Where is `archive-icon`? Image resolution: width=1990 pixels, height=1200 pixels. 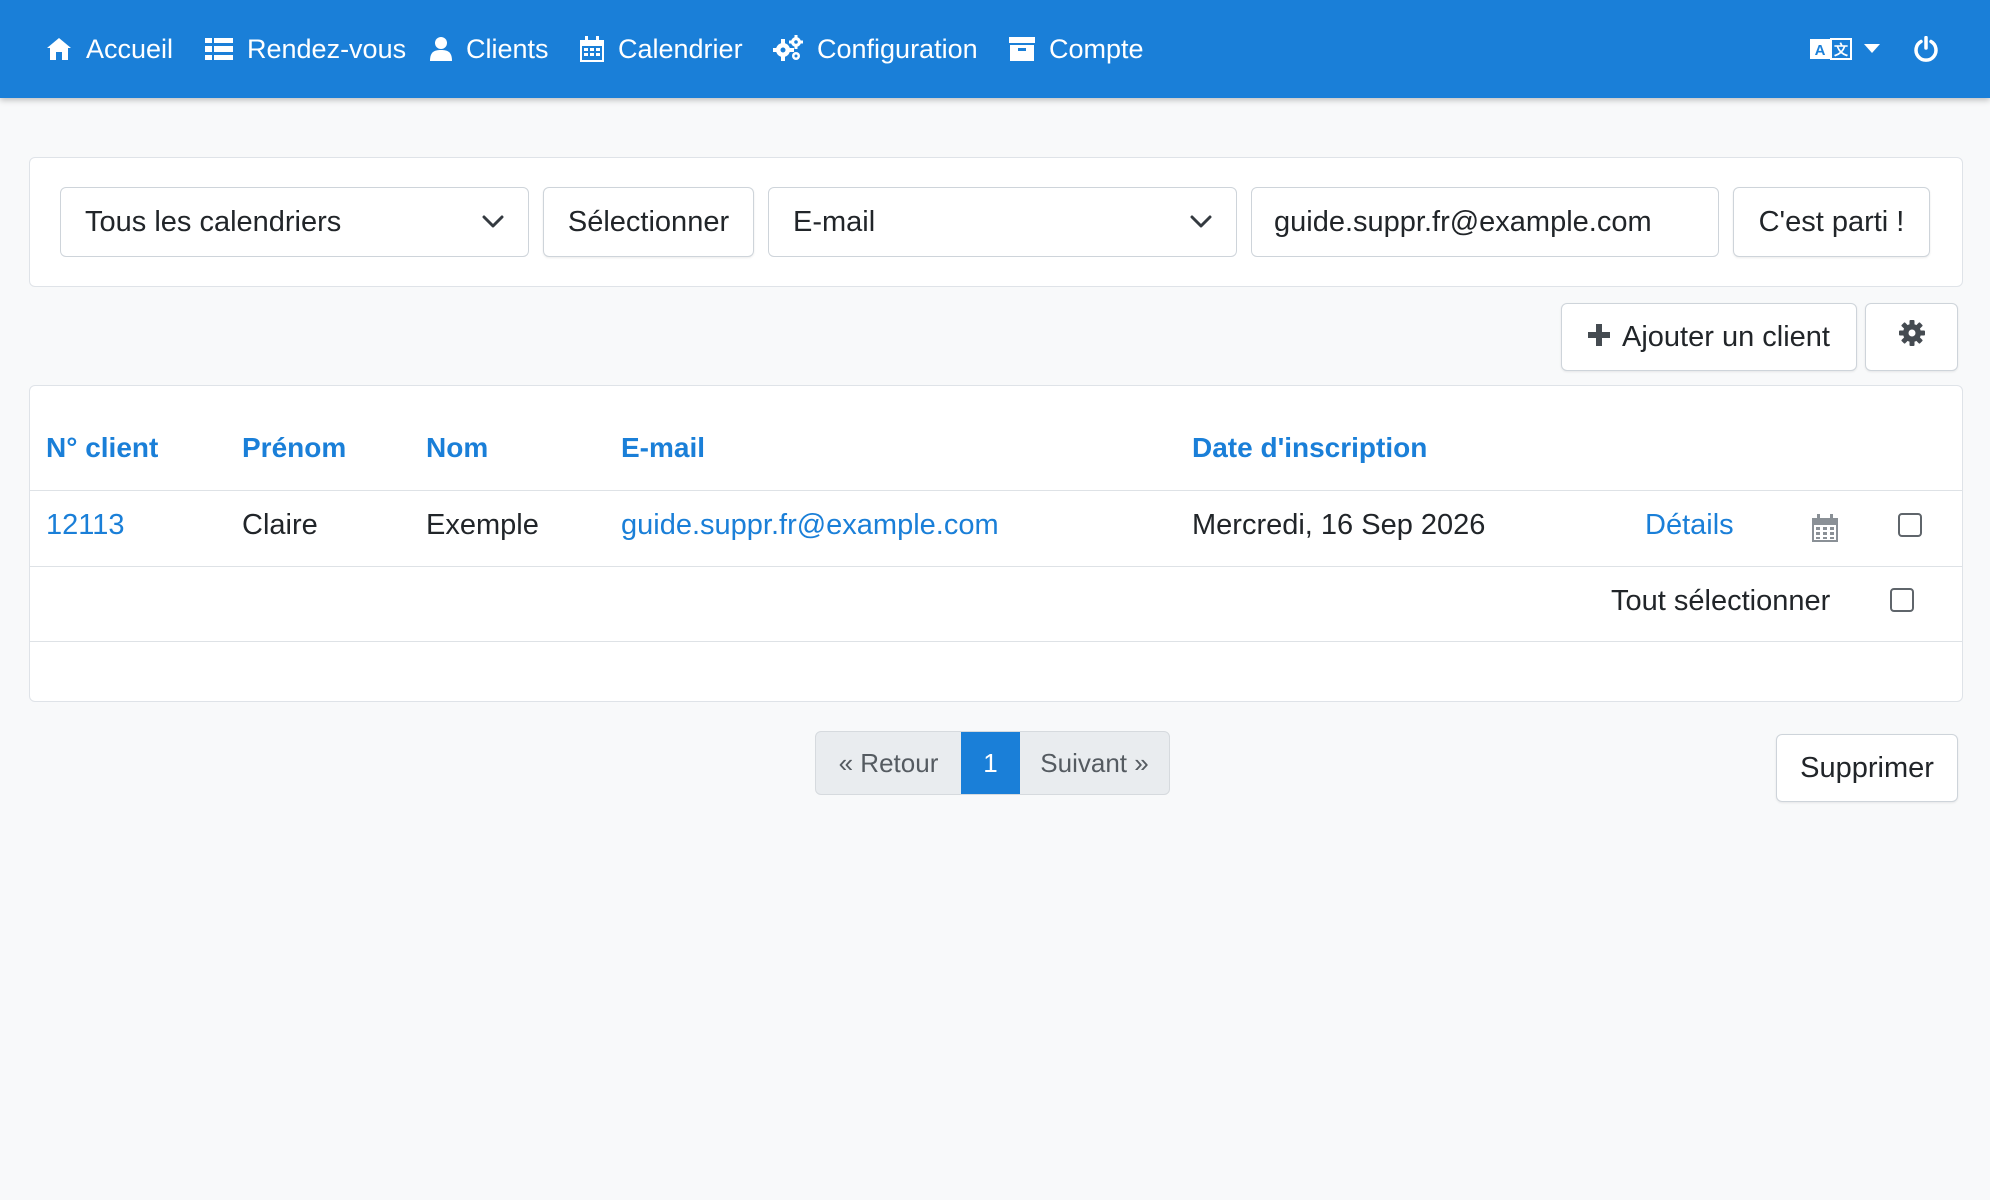
archive-icon is located at coordinates (1022, 49).